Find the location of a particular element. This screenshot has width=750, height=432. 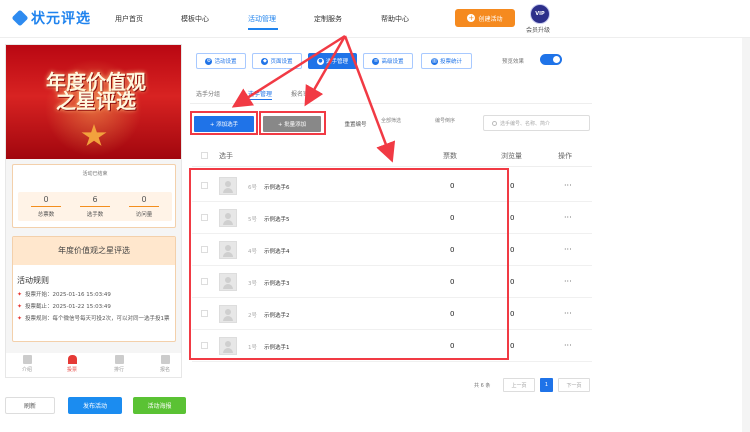

tab-ranking: 排行 is located at coordinates (119, 364).